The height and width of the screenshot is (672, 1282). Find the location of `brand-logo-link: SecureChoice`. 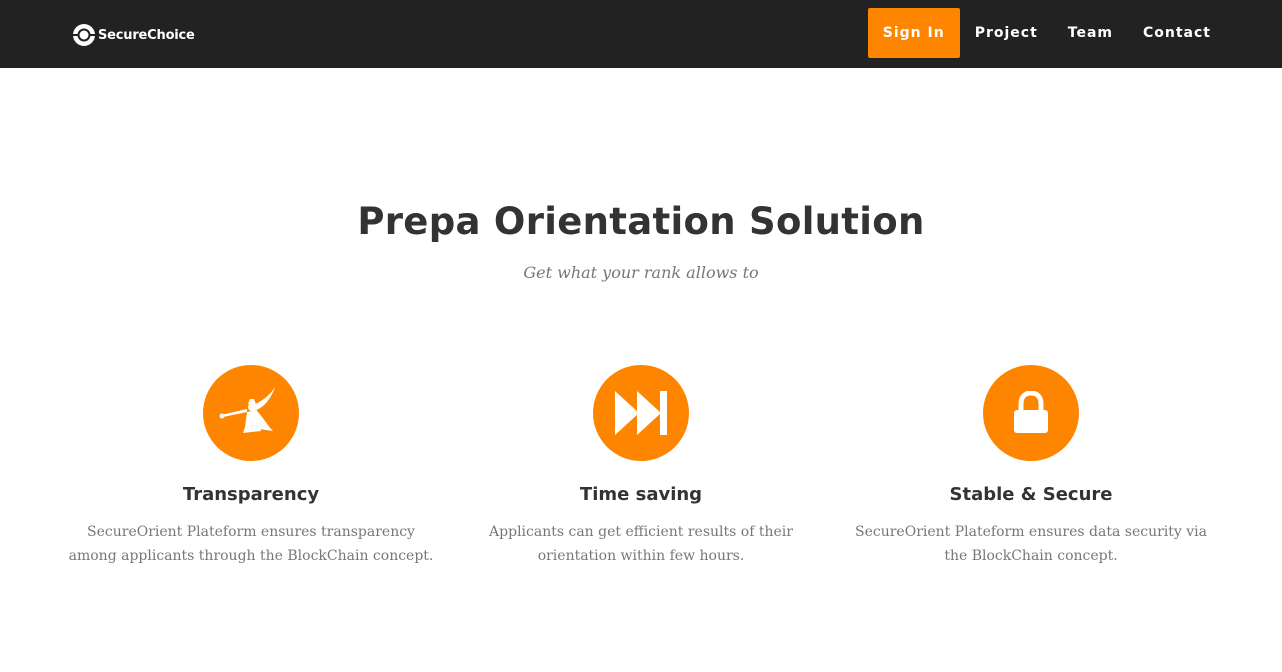

brand-logo-link: SecureChoice is located at coordinates (133, 35).